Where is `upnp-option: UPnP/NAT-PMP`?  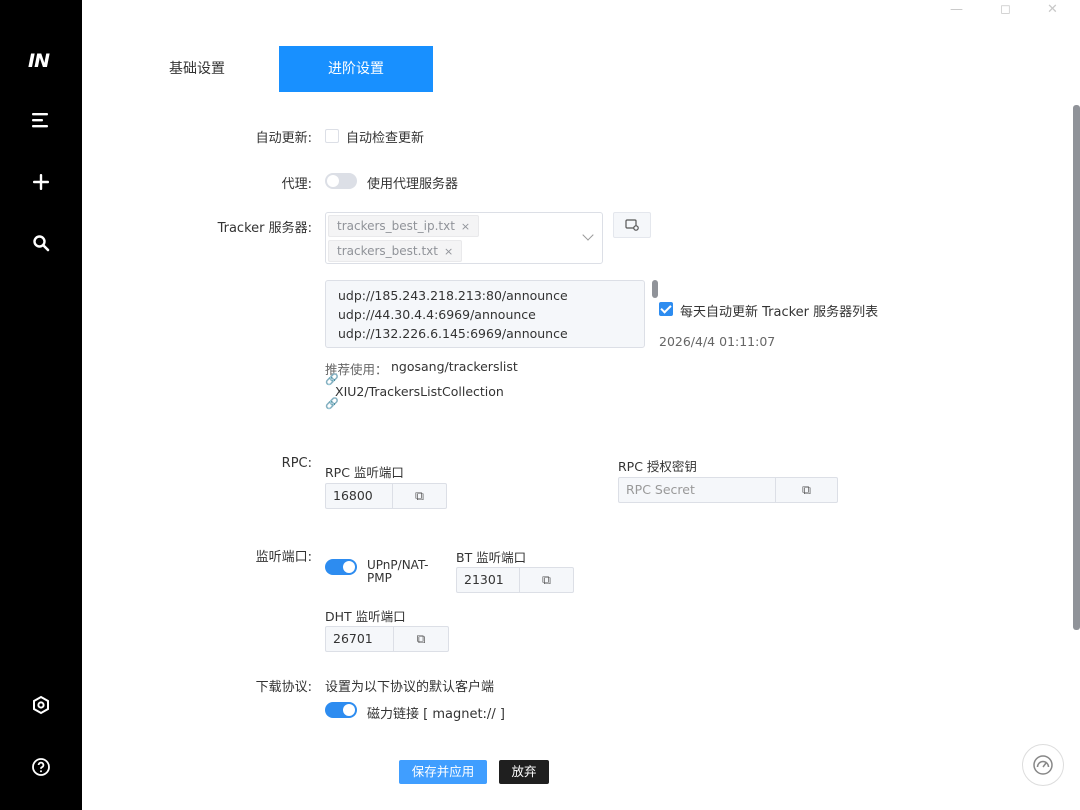
upnp-option: UPnP/NAT-PMP is located at coordinates (402, 572).